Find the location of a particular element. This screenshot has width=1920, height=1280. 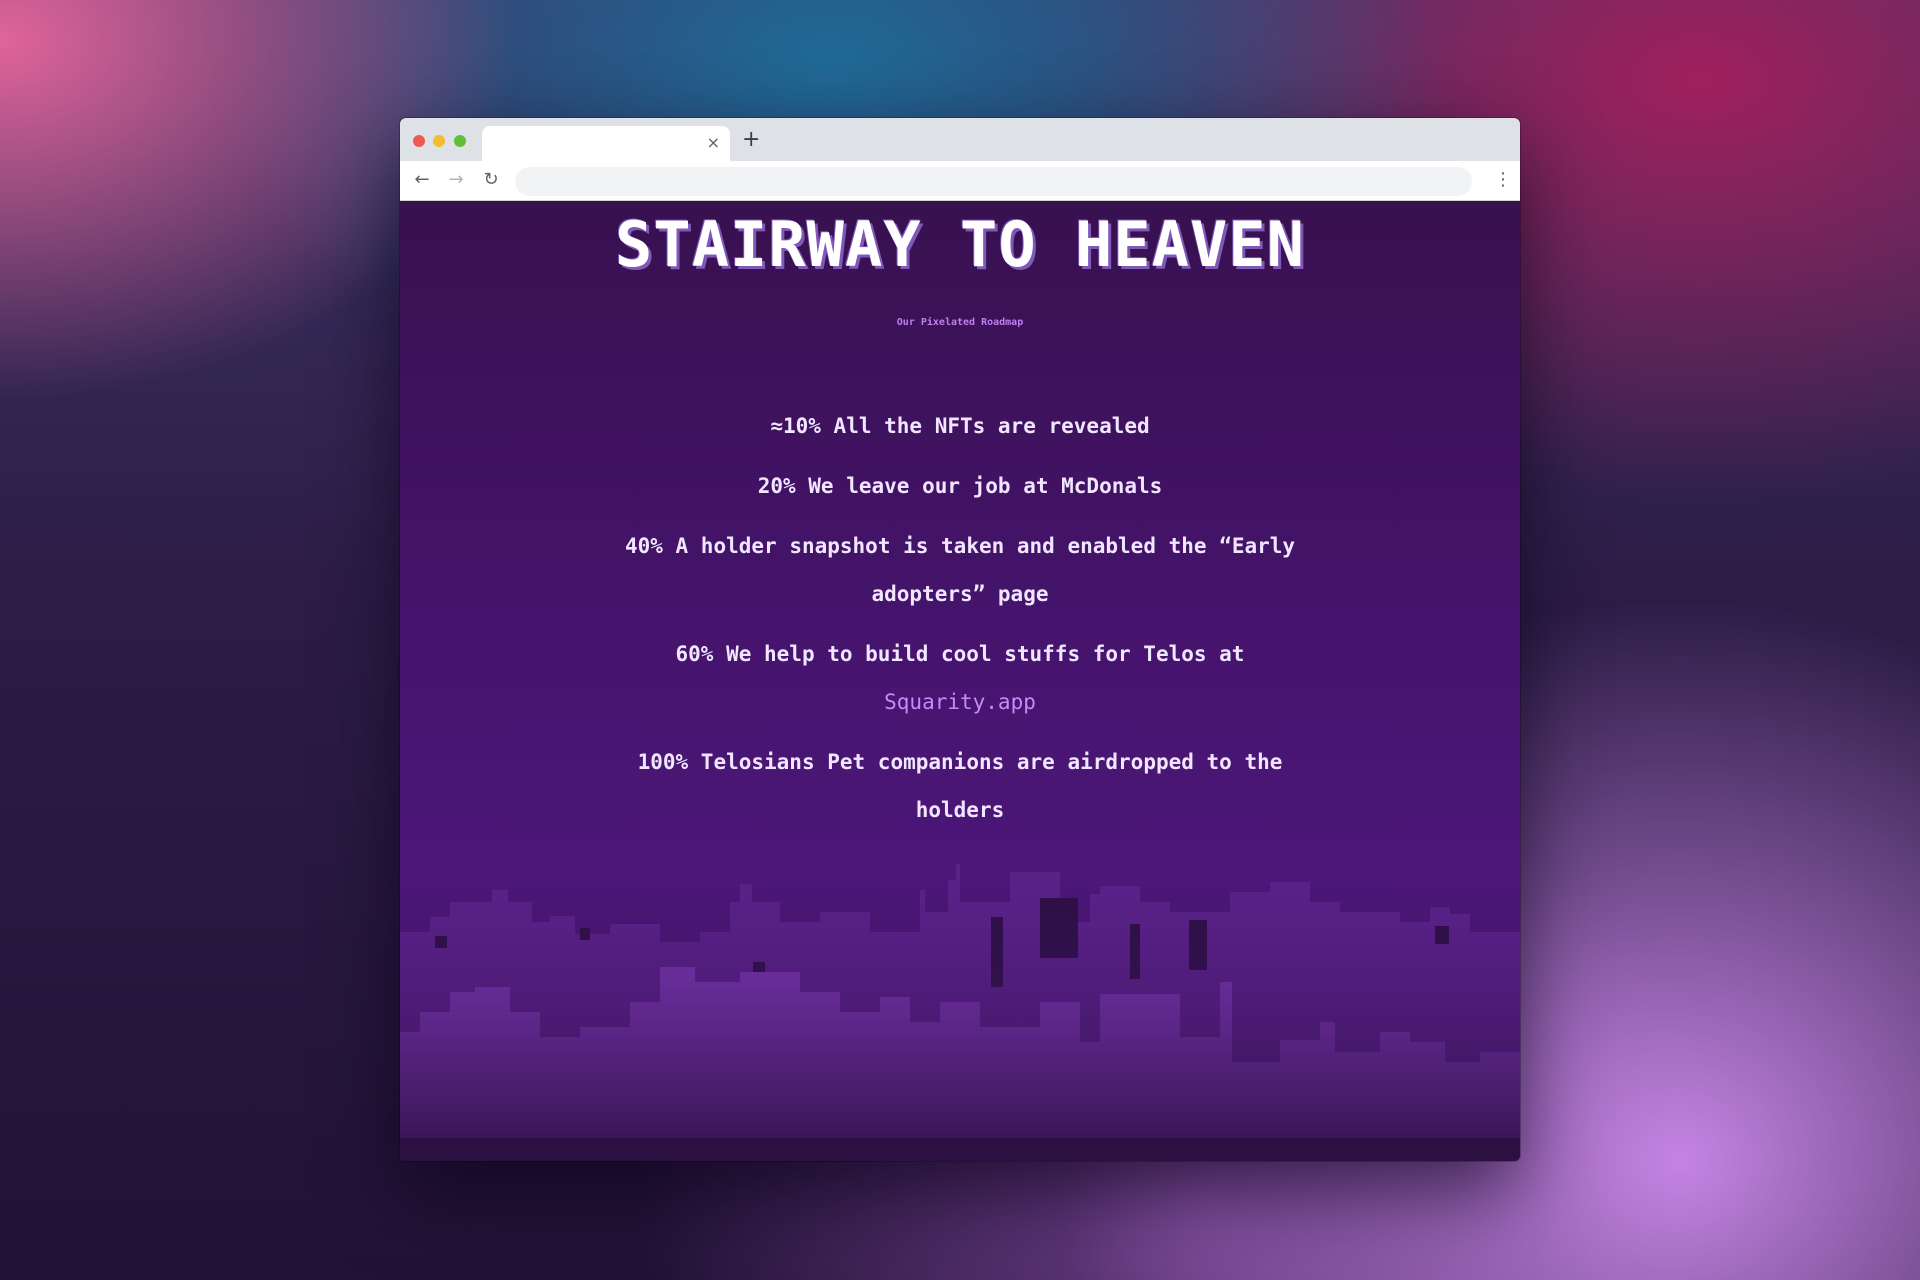

milestone-text: 20% We leave our job at McDonals is located at coordinates (960, 486).